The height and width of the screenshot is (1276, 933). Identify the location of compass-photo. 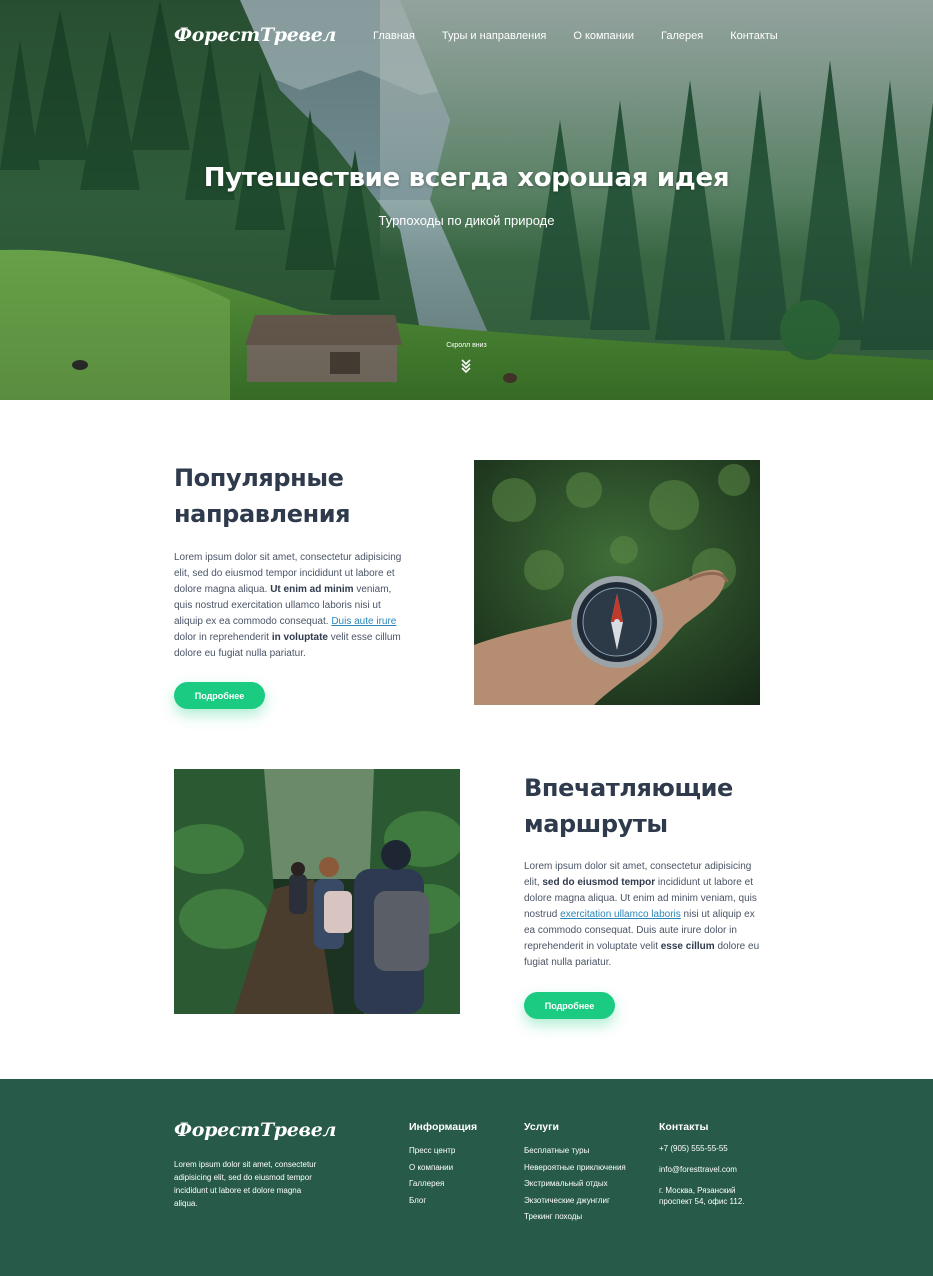
(617, 582).